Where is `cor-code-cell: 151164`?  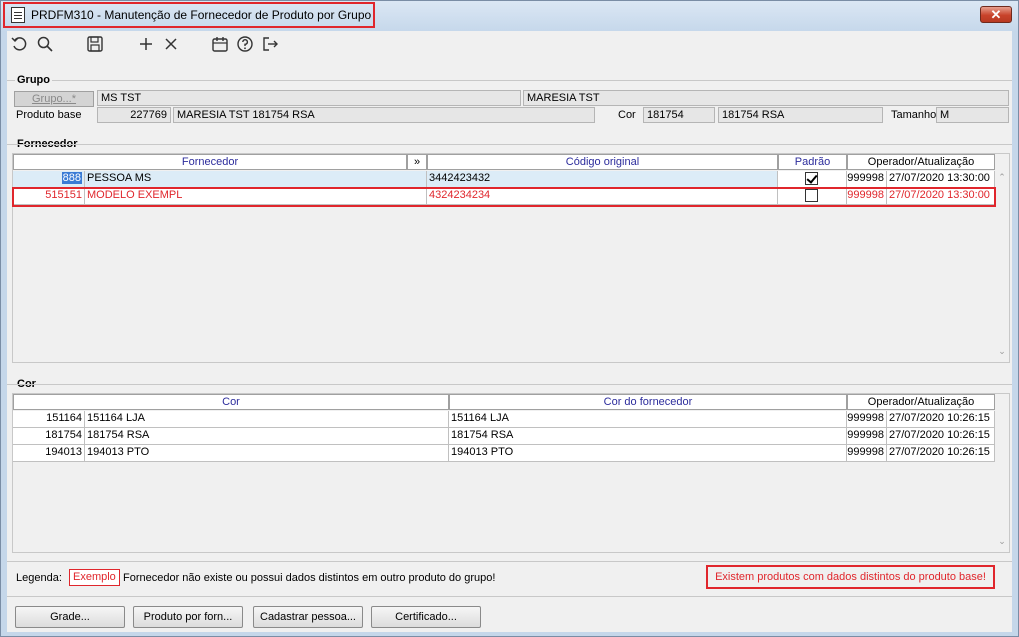 cor-code-cell: 151164 is located at coordinates (49, 419).